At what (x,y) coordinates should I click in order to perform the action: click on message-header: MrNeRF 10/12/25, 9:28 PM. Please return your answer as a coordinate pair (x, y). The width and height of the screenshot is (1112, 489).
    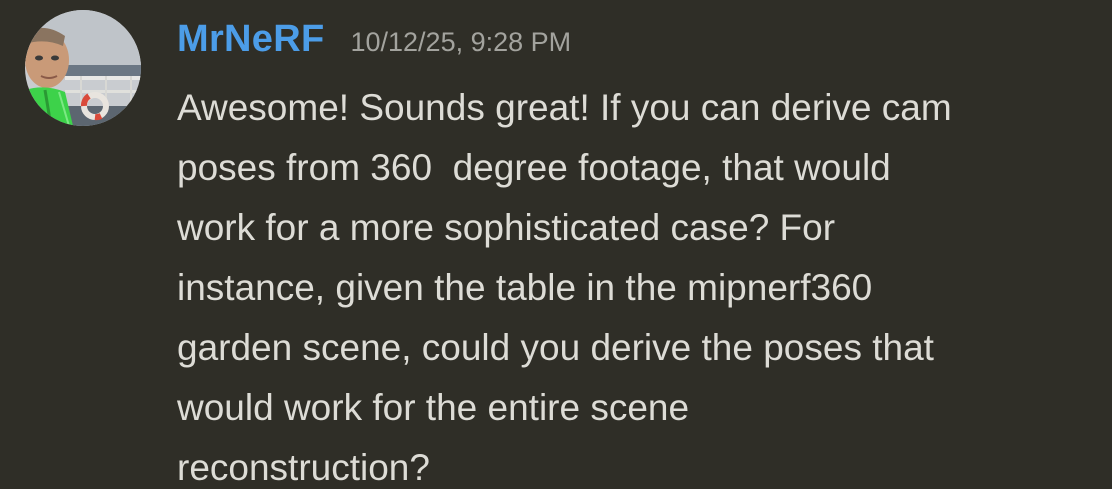
    Looking at the image, I should click on (374, 44).